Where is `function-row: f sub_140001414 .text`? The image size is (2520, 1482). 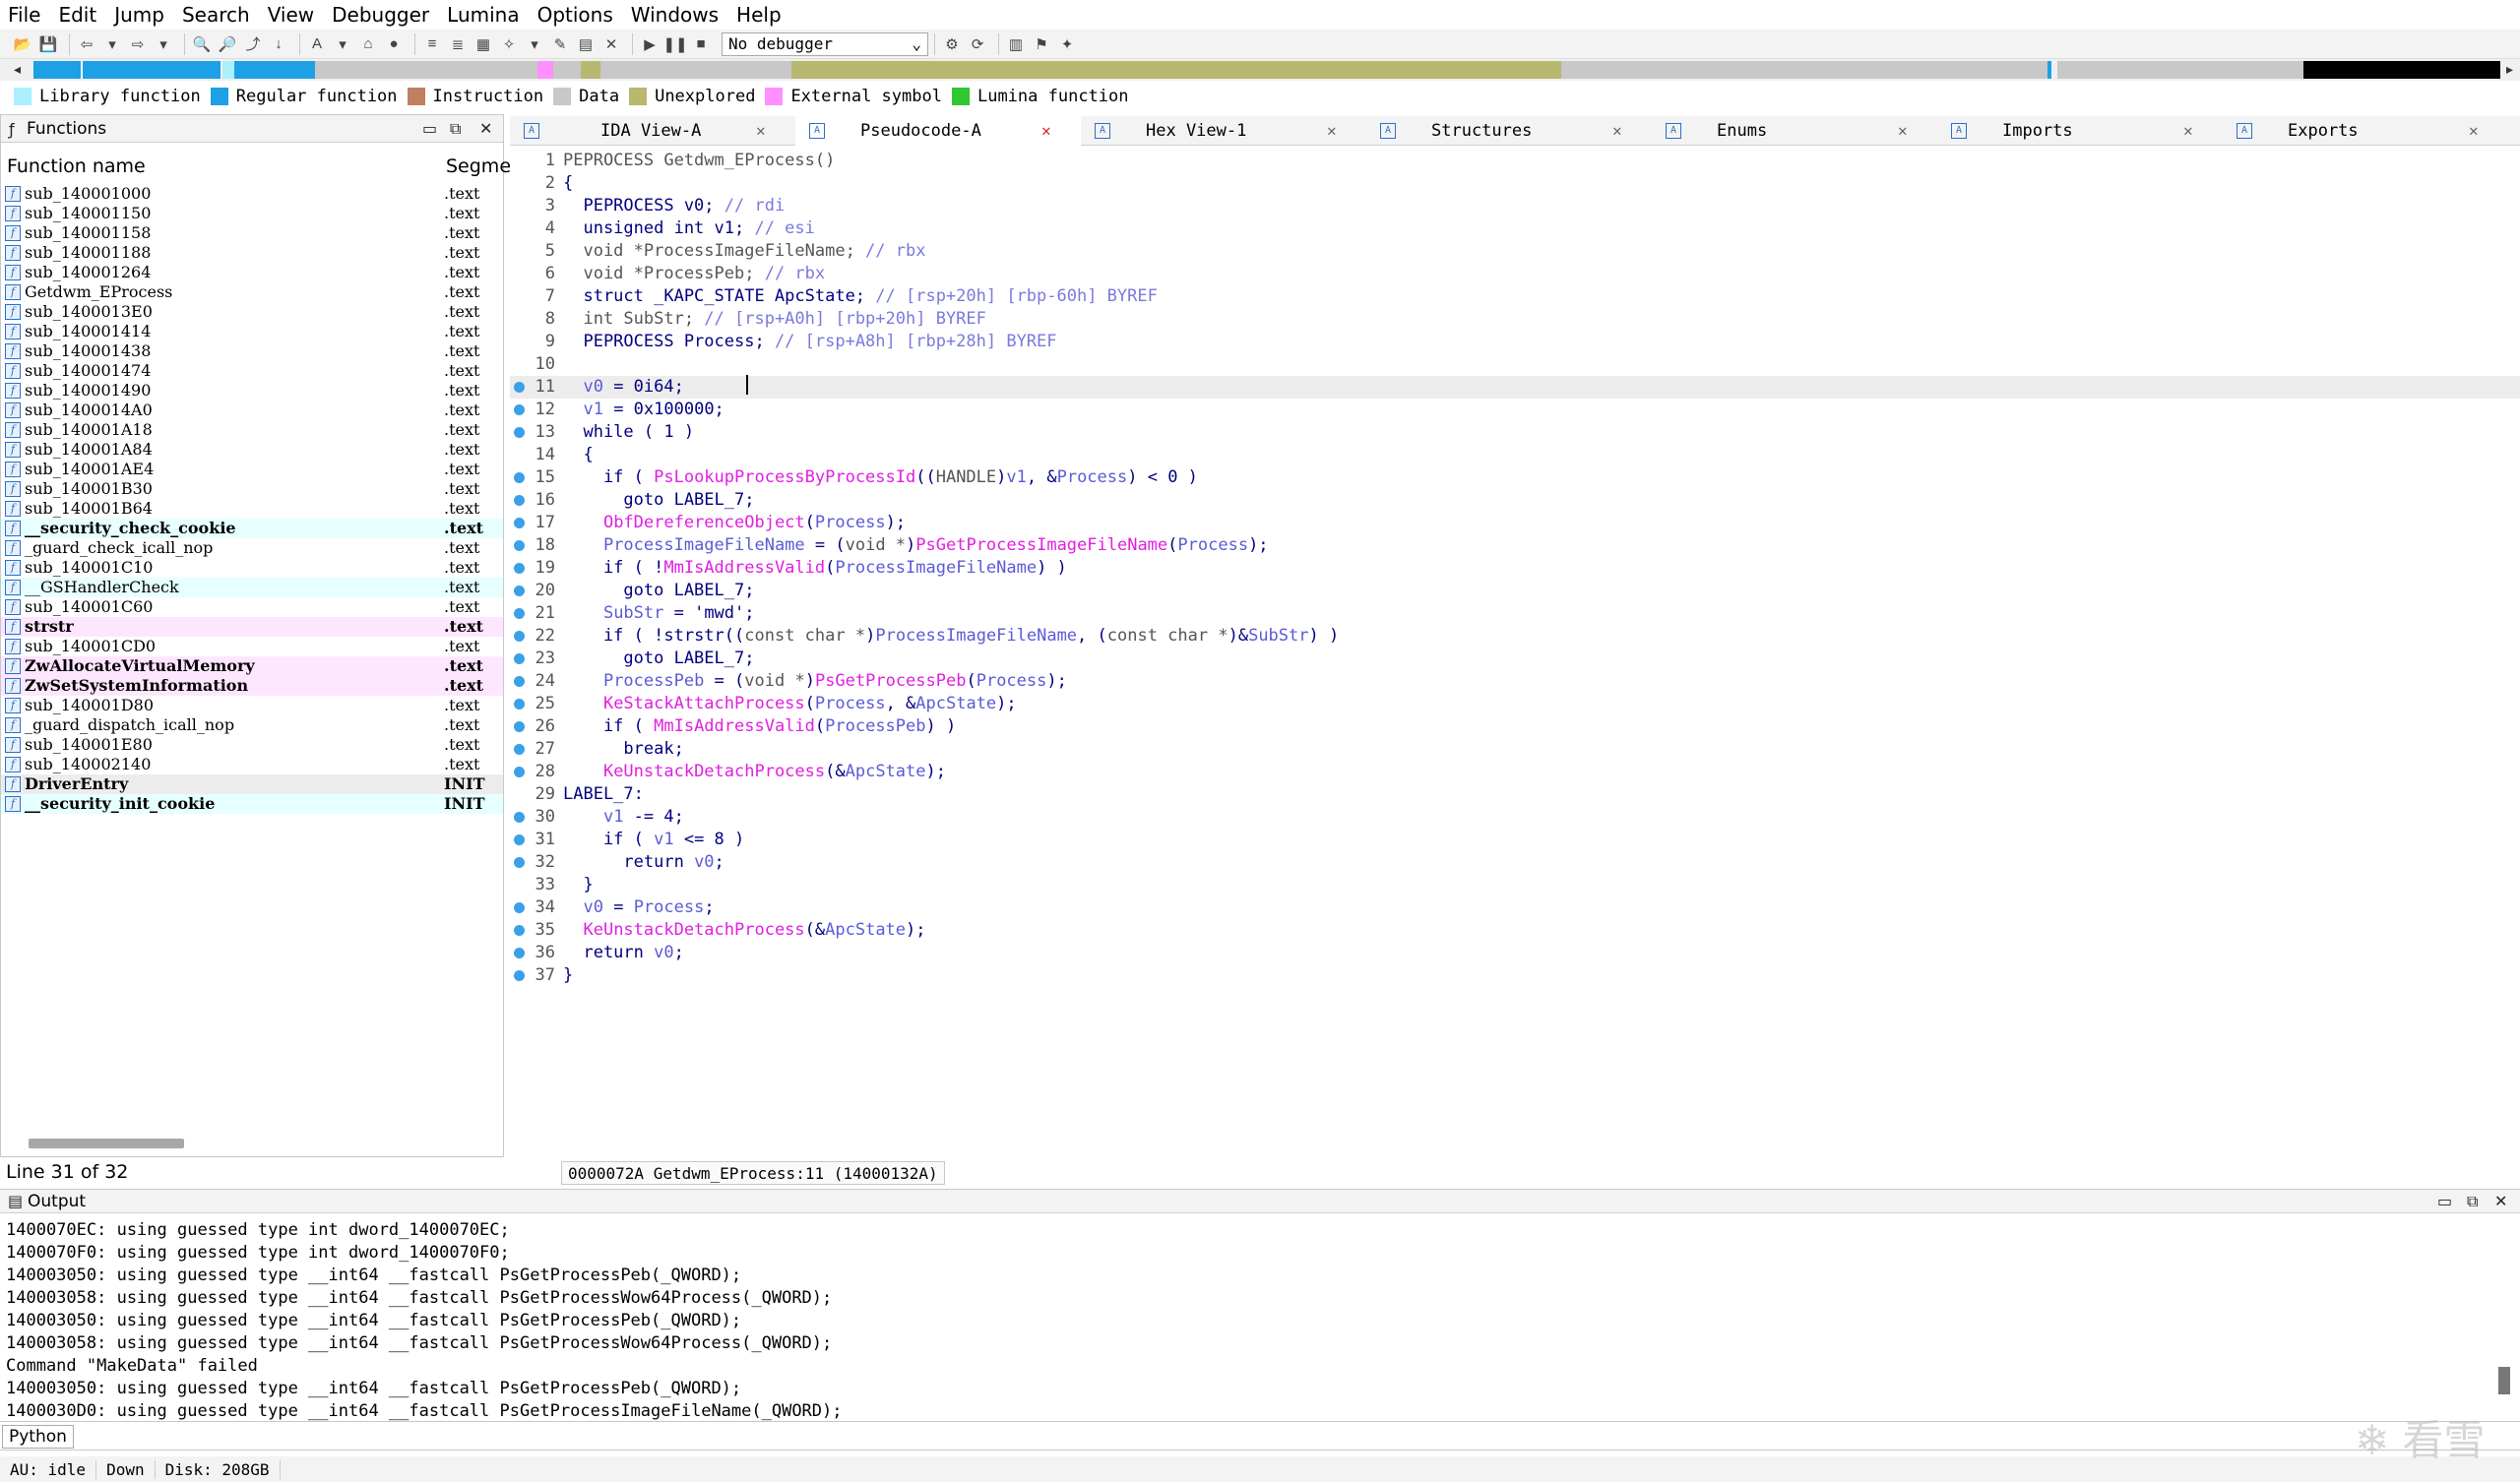 function-row: f sub_140001414 .text is located at coordinates (252, 331).